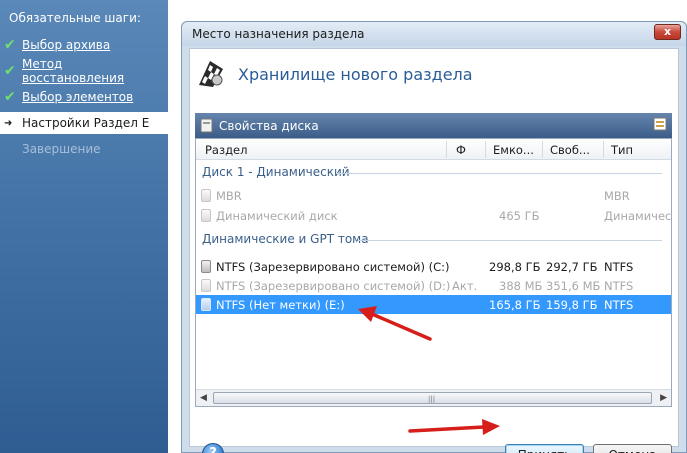 This screenshot has height=453, width=687. What do you see at coordinates (73, 71) in the screenshot?
I see `sidebar-item-label: Метод восстановления` at bounding box center [73, 71].